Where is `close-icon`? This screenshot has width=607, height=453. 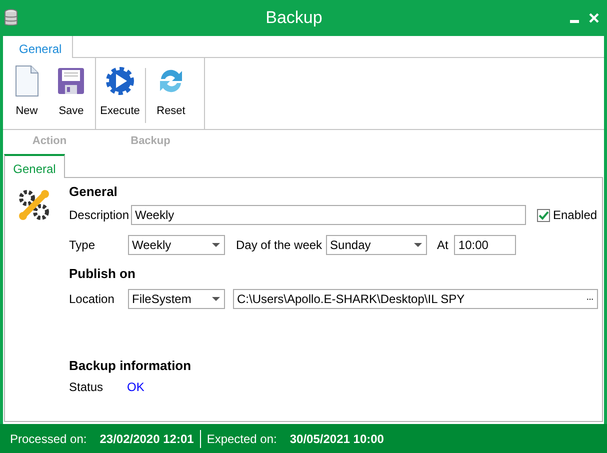
close-icon is located at coordinates (594, 18).